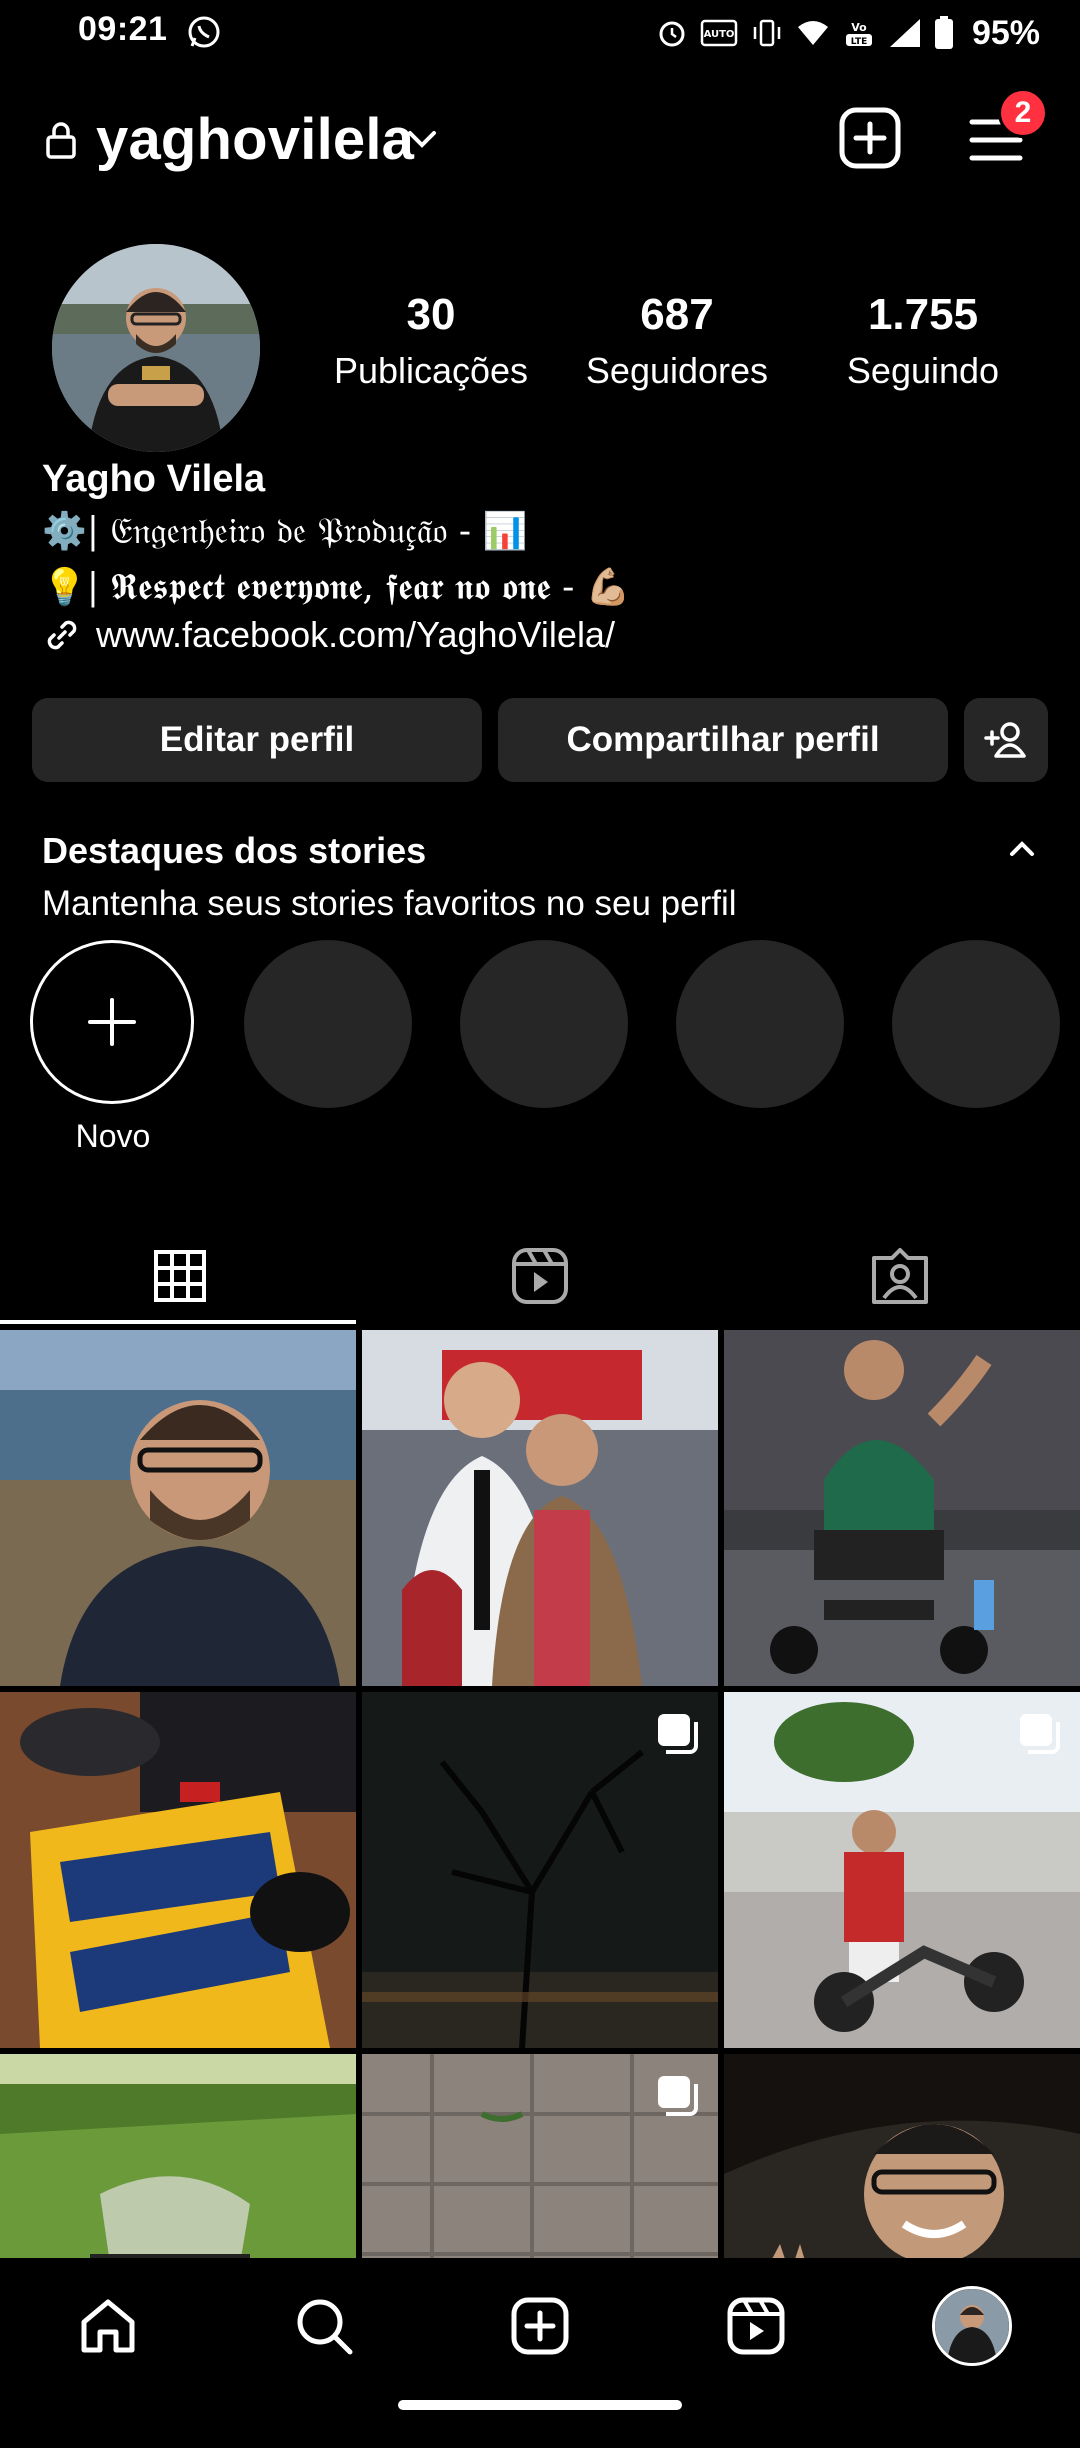  I want to click on stat-posts-label: Publicações, so click(431, 370).